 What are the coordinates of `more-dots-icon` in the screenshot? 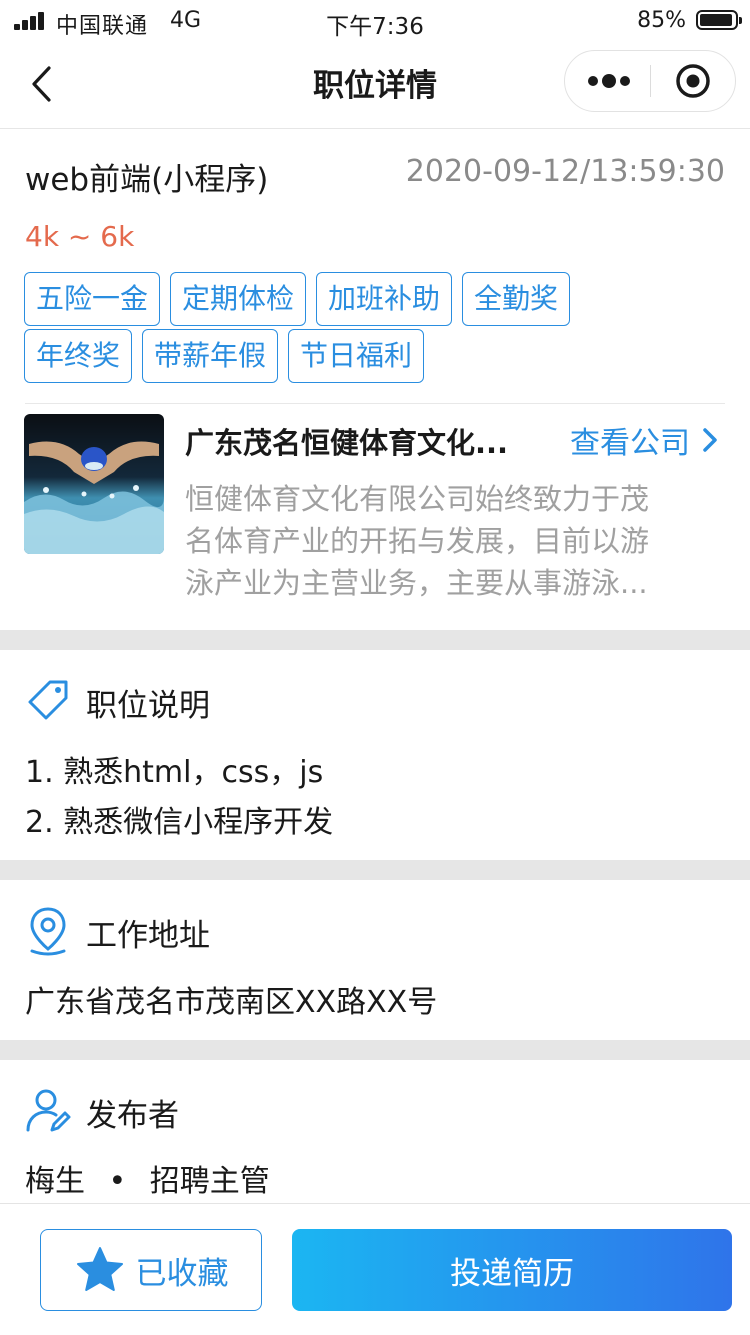 It's located at (608, 81).